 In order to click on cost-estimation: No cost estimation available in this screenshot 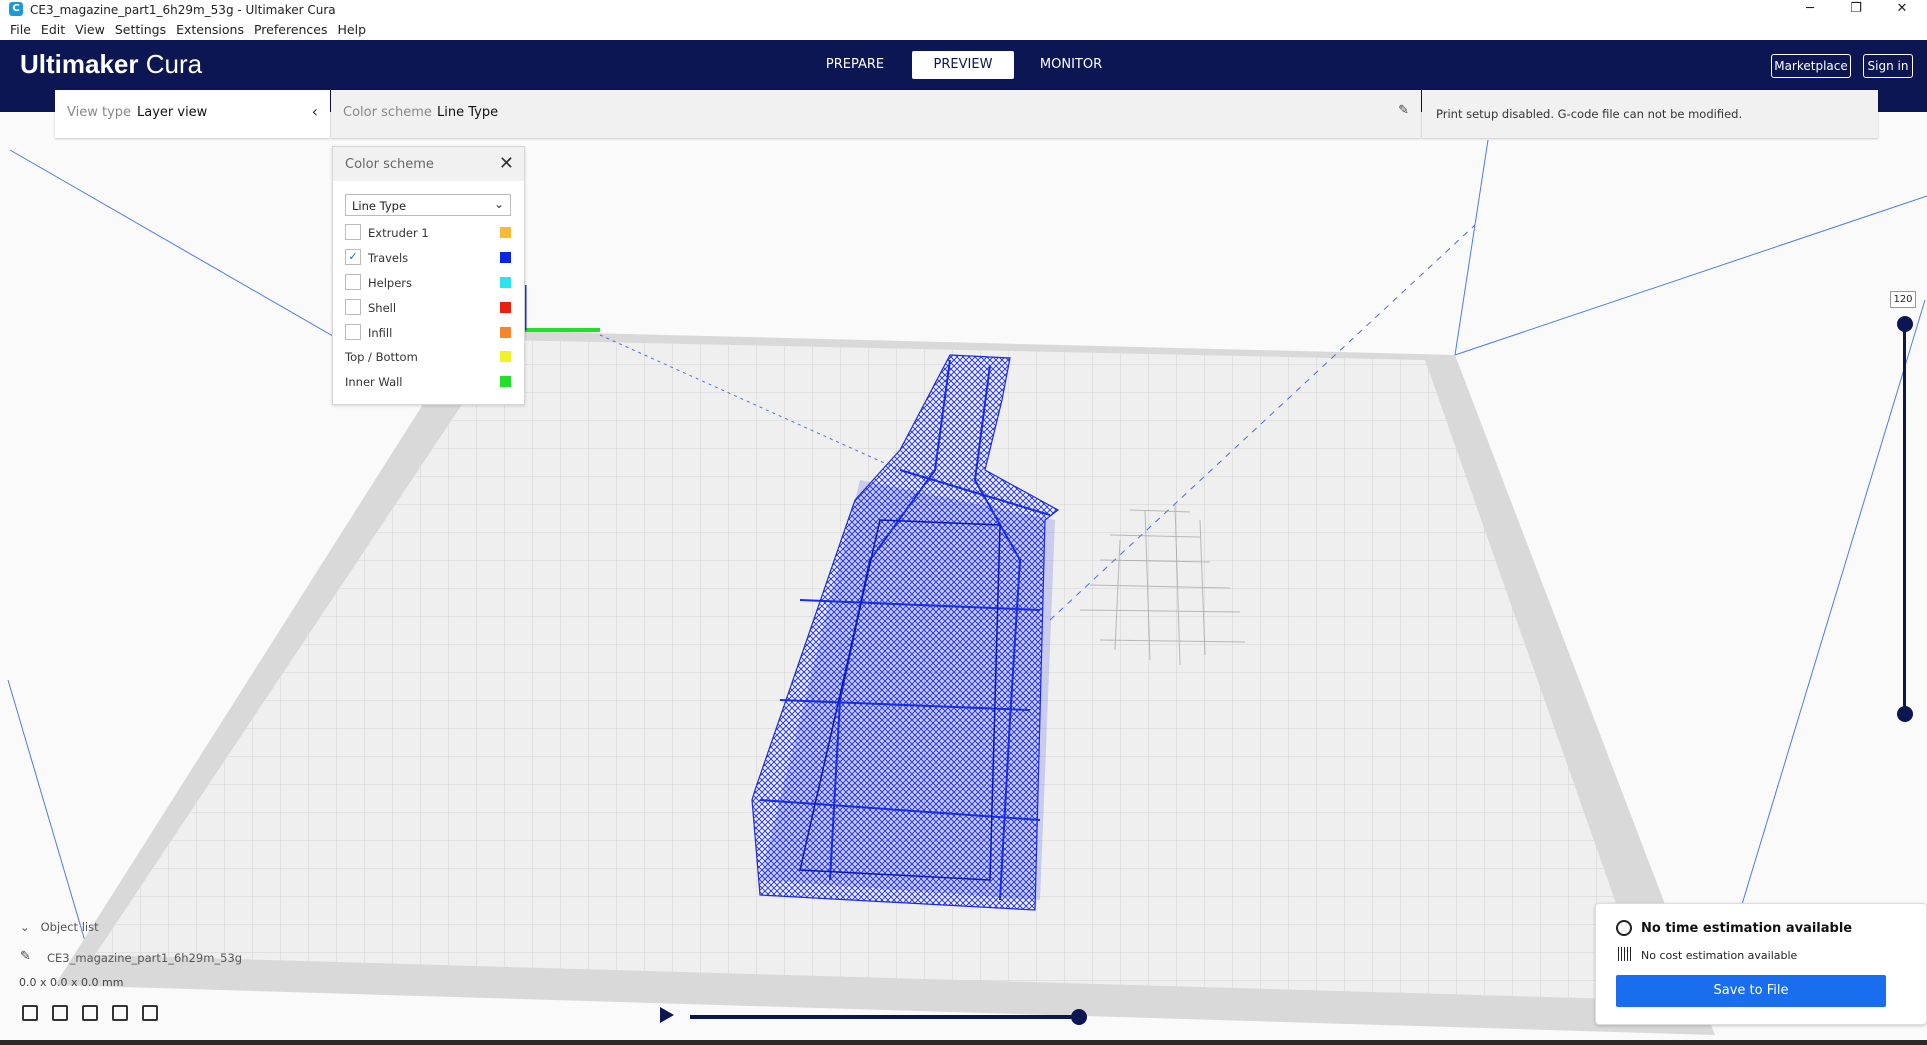, I will do `click(1719, 955)`.